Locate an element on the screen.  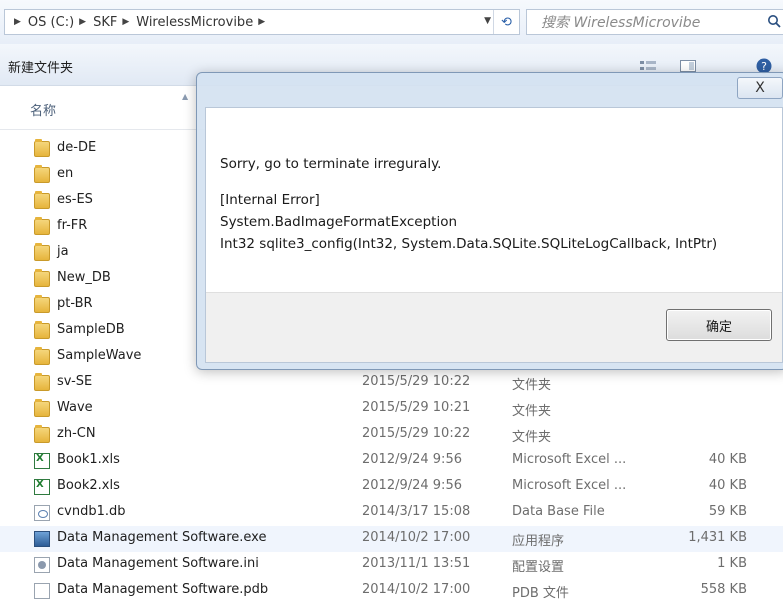
db-icon is located at coordinates (42, 513).